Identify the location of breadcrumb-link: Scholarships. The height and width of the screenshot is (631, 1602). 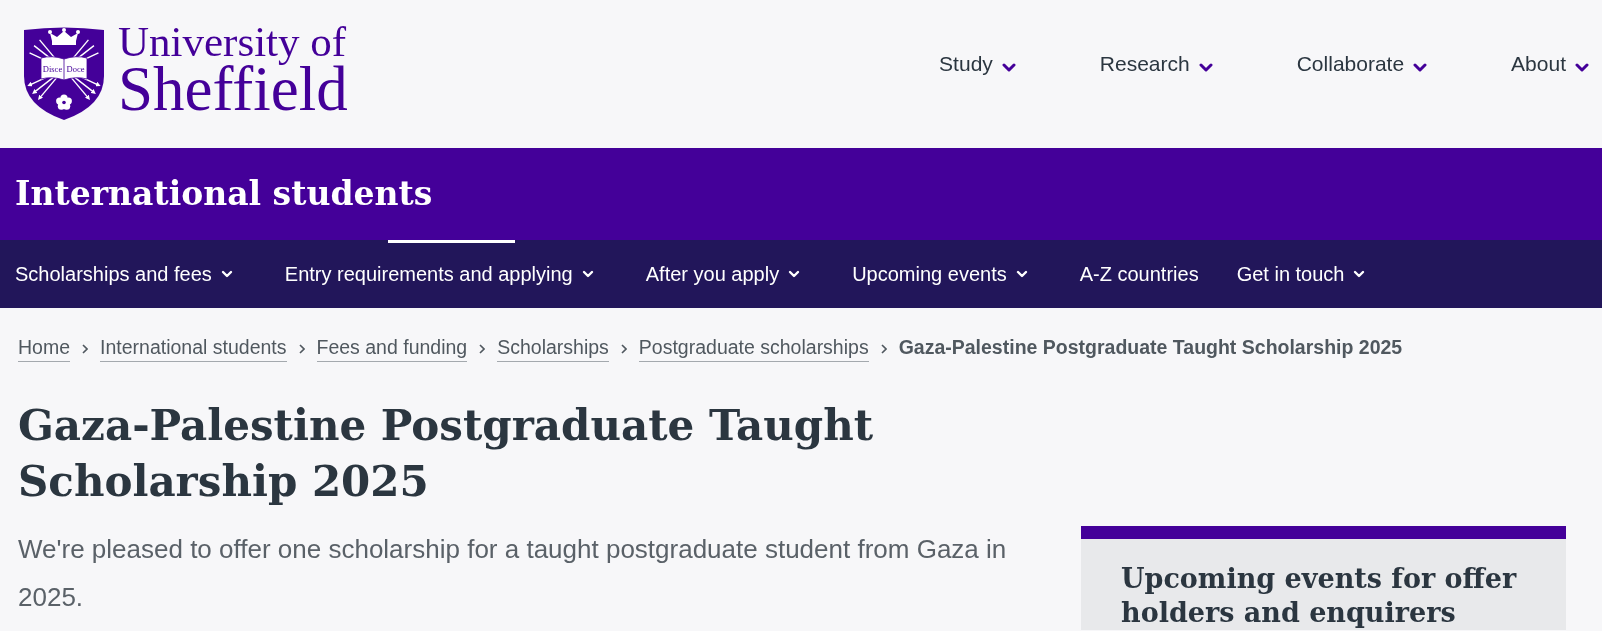
(553, 348).